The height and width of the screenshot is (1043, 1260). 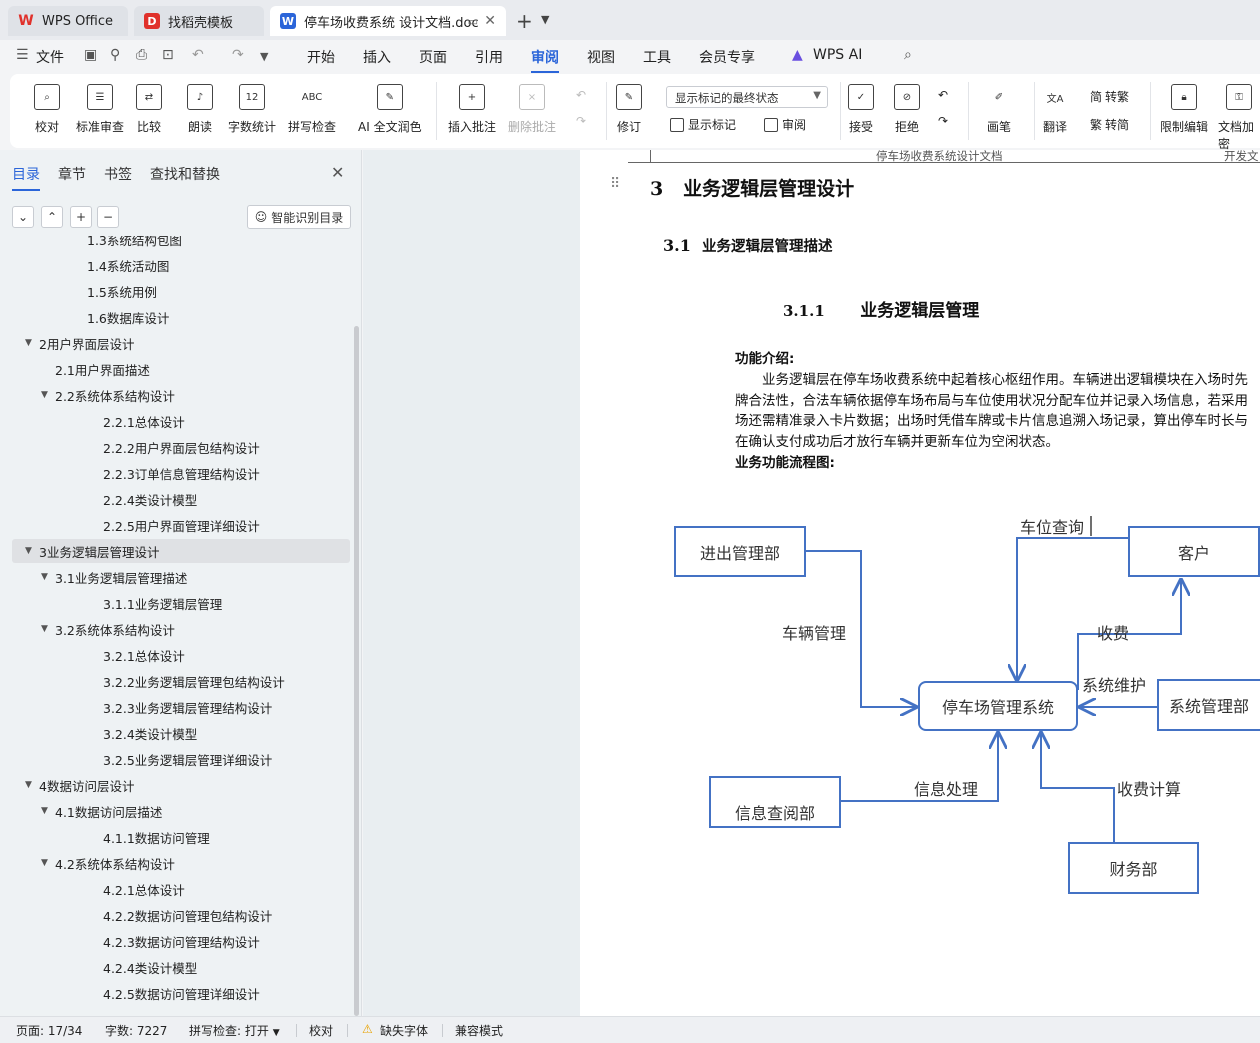 I want to click on toc-item: 4.1.1数据访问管理, so click(x=181, y=837).